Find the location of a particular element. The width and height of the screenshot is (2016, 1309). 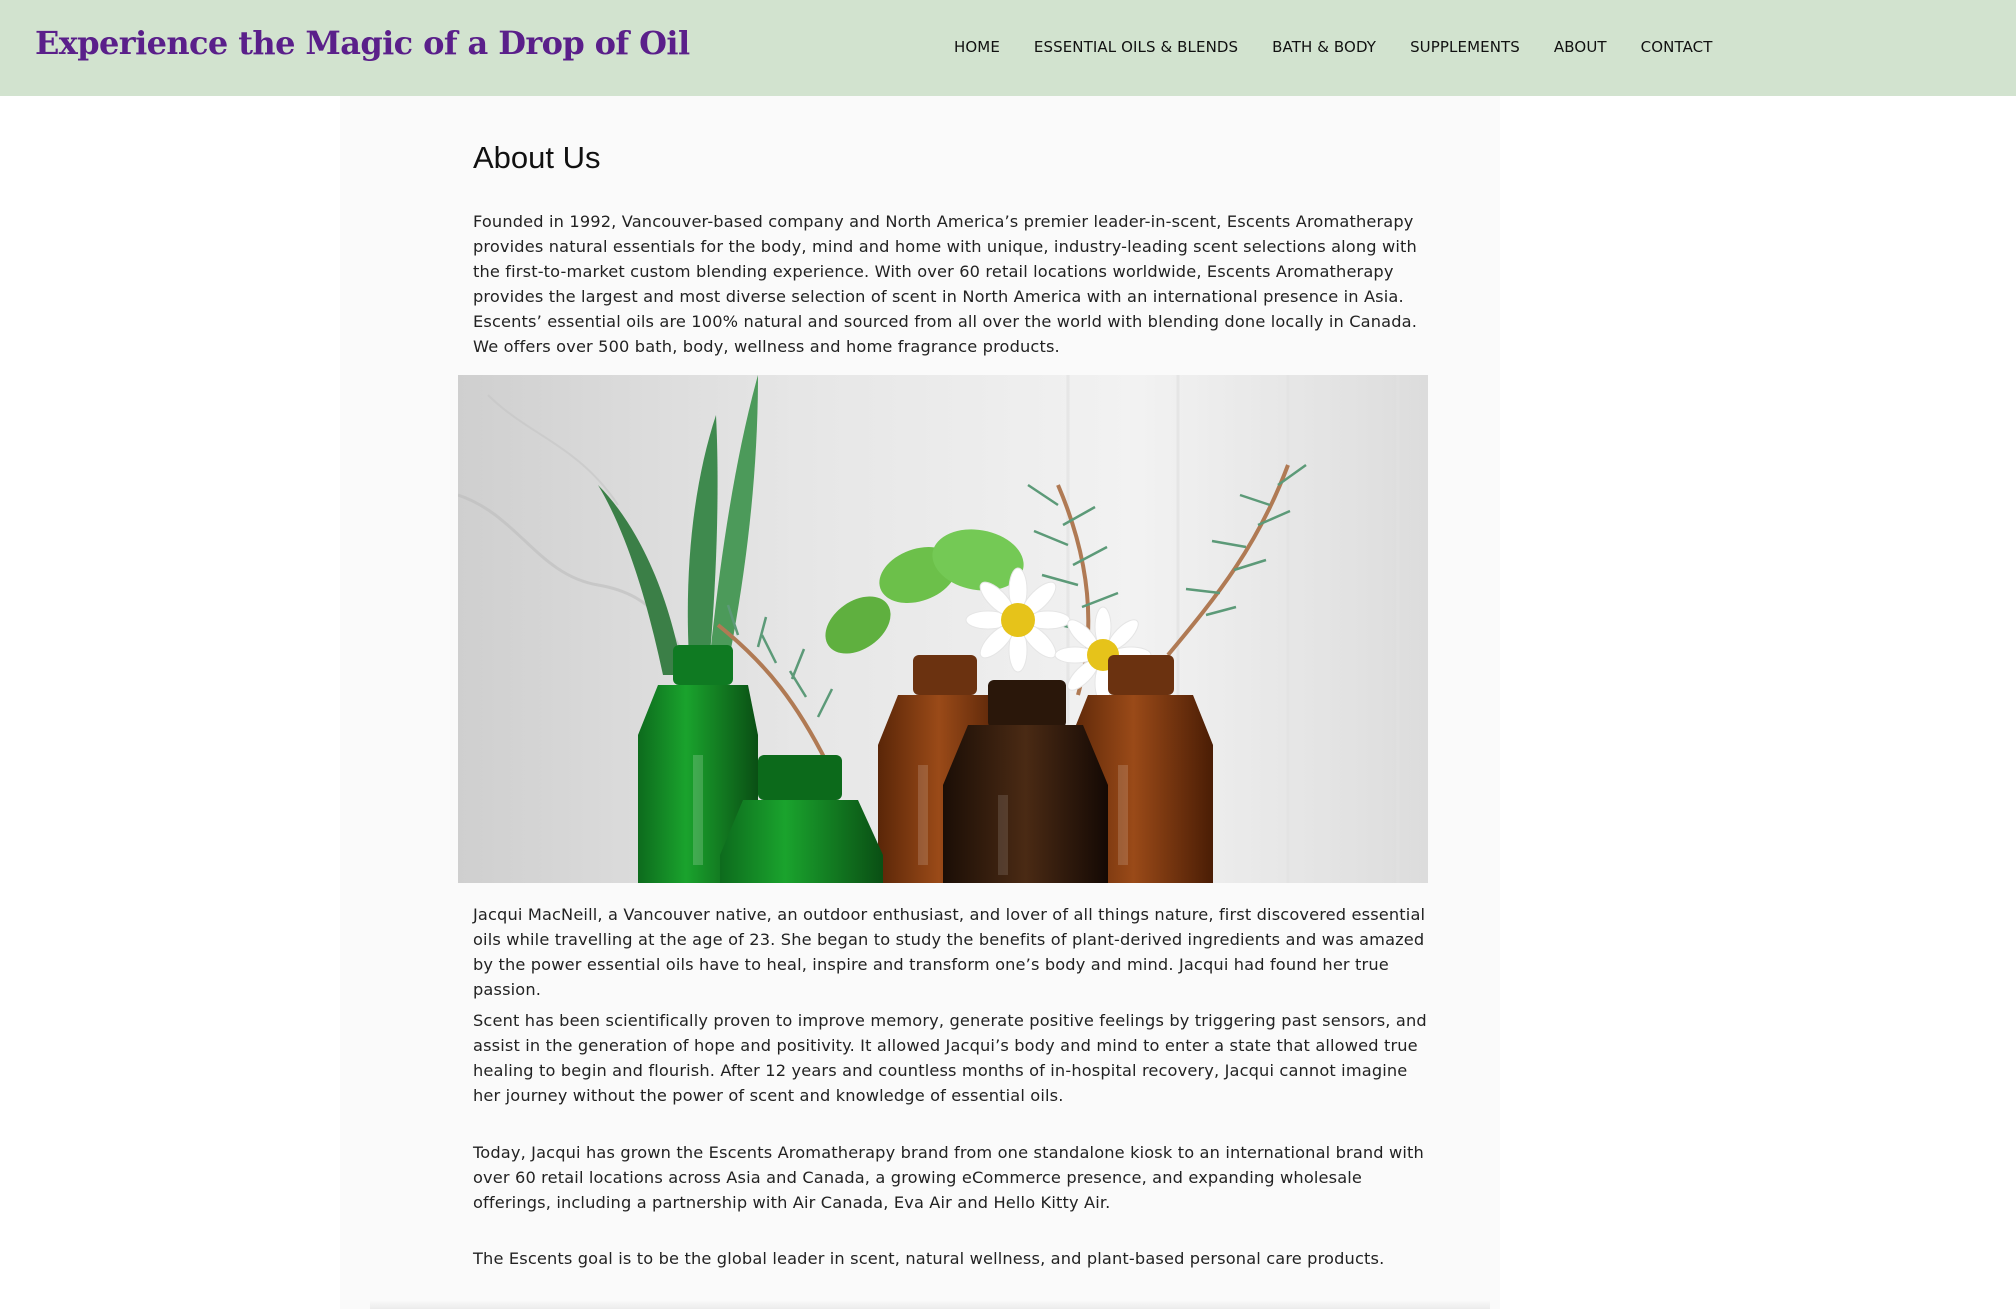

page-title: About Us is located at coordinates (537, 157).